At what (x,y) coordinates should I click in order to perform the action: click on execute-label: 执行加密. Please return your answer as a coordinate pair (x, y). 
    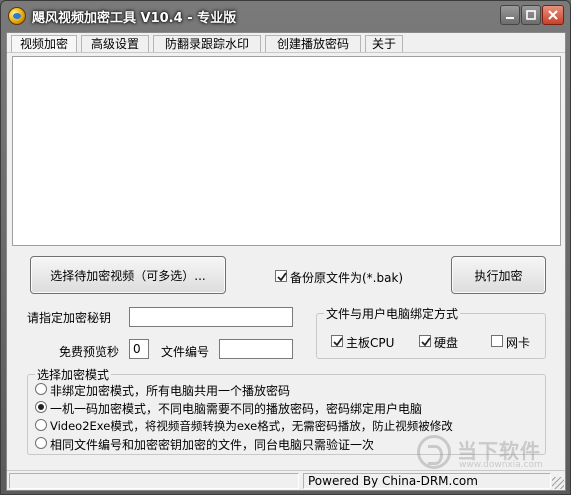
    Looking at the image, I should click on (498, 275).